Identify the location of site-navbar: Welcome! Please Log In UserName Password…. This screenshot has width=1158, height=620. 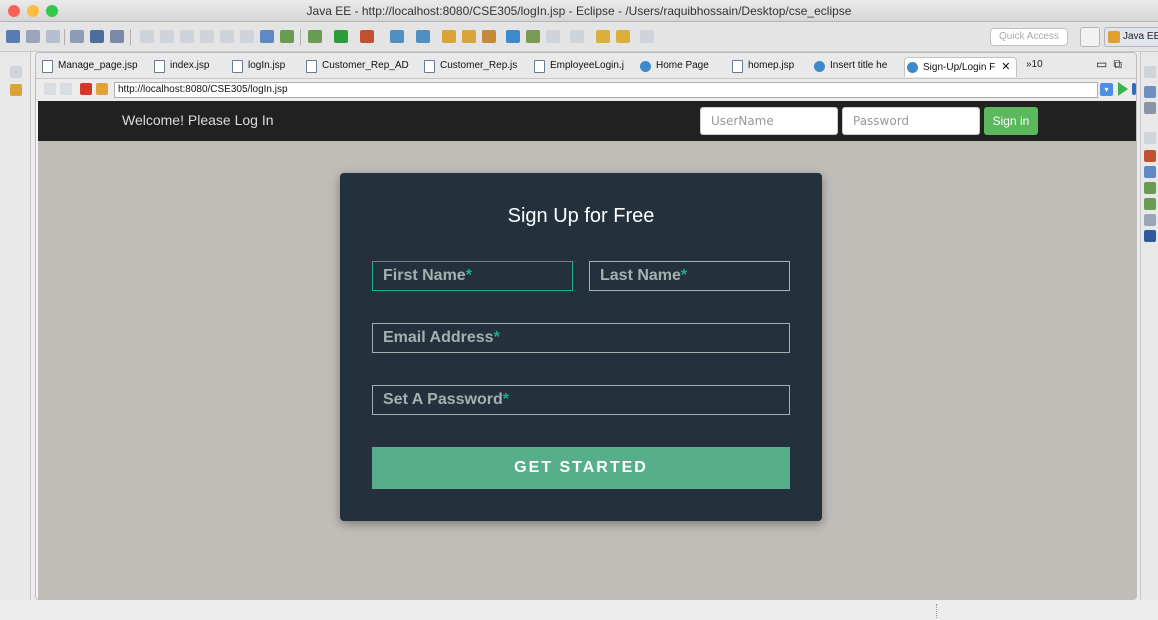
(587, 121).